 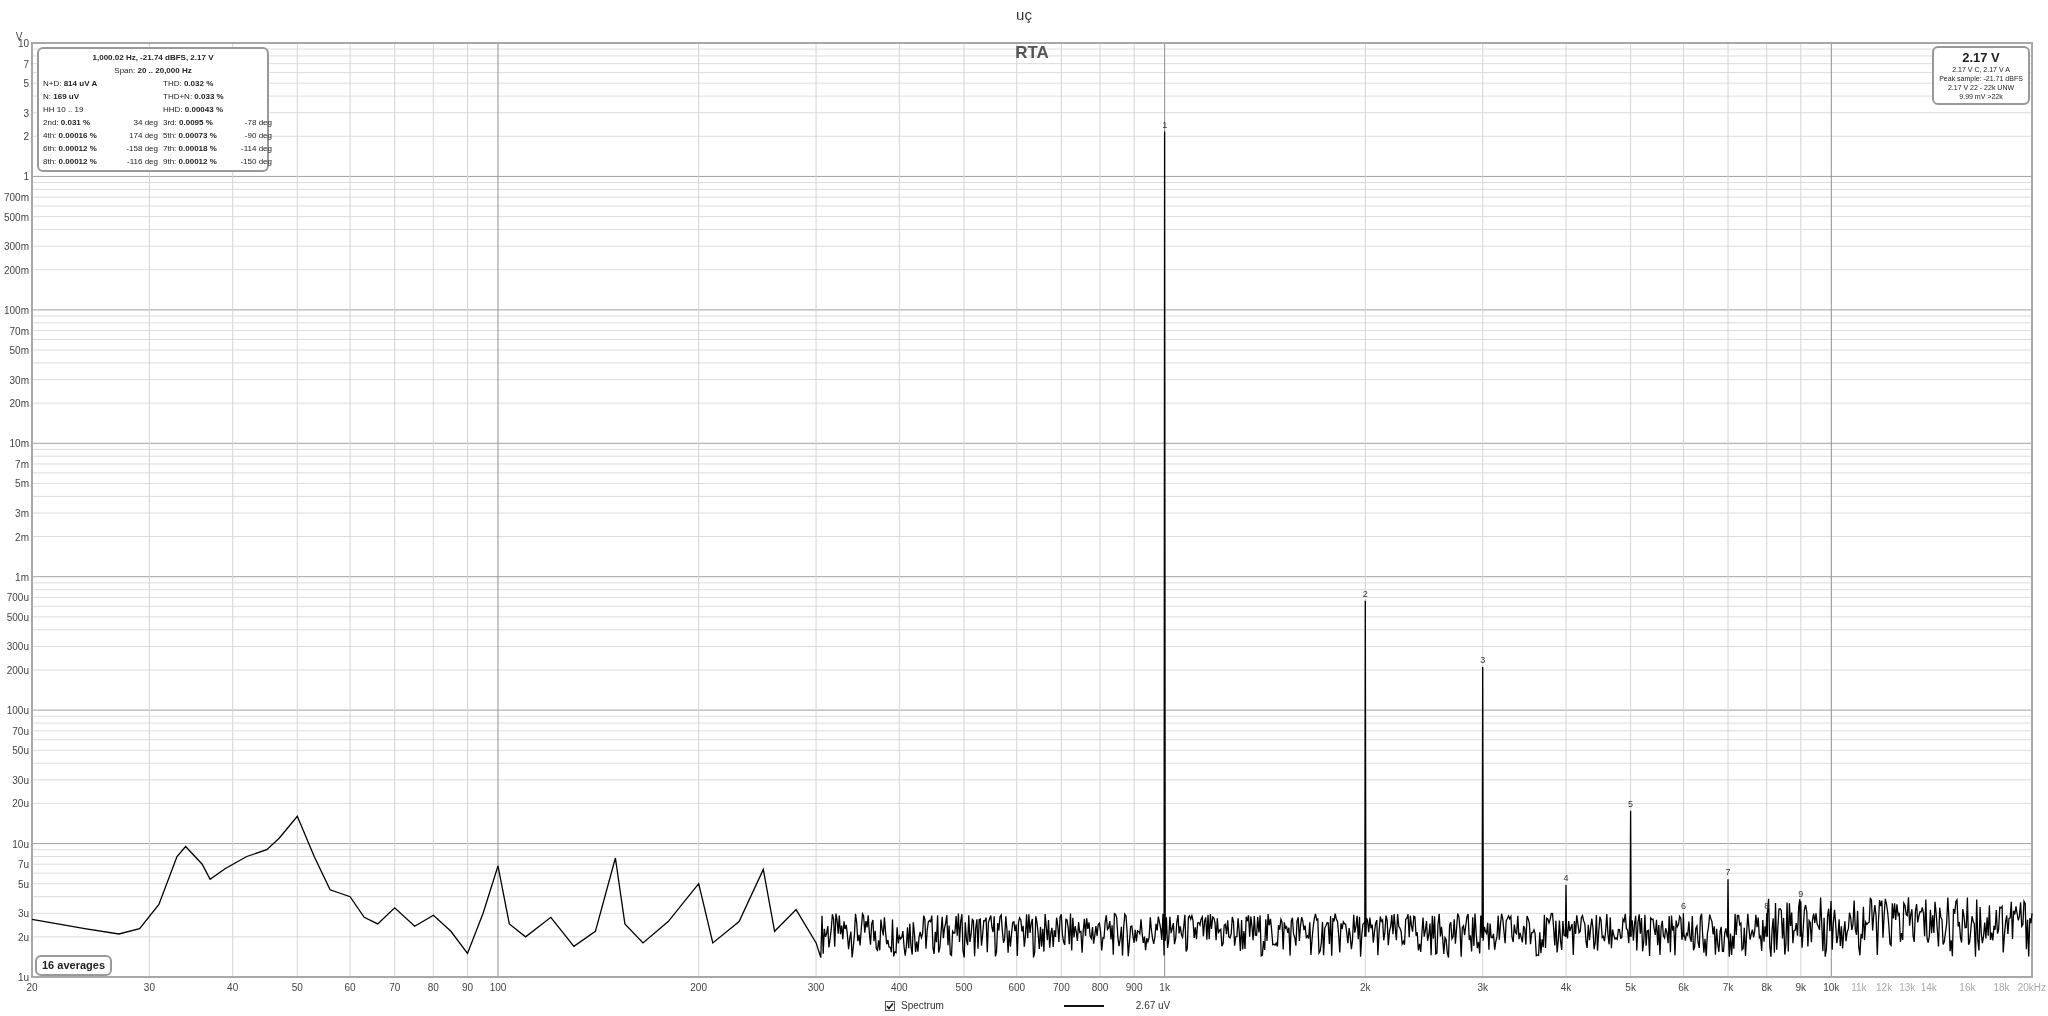 I want to click on distortion-value: 4th: 0.00016 %, so click(x=70, y=136).